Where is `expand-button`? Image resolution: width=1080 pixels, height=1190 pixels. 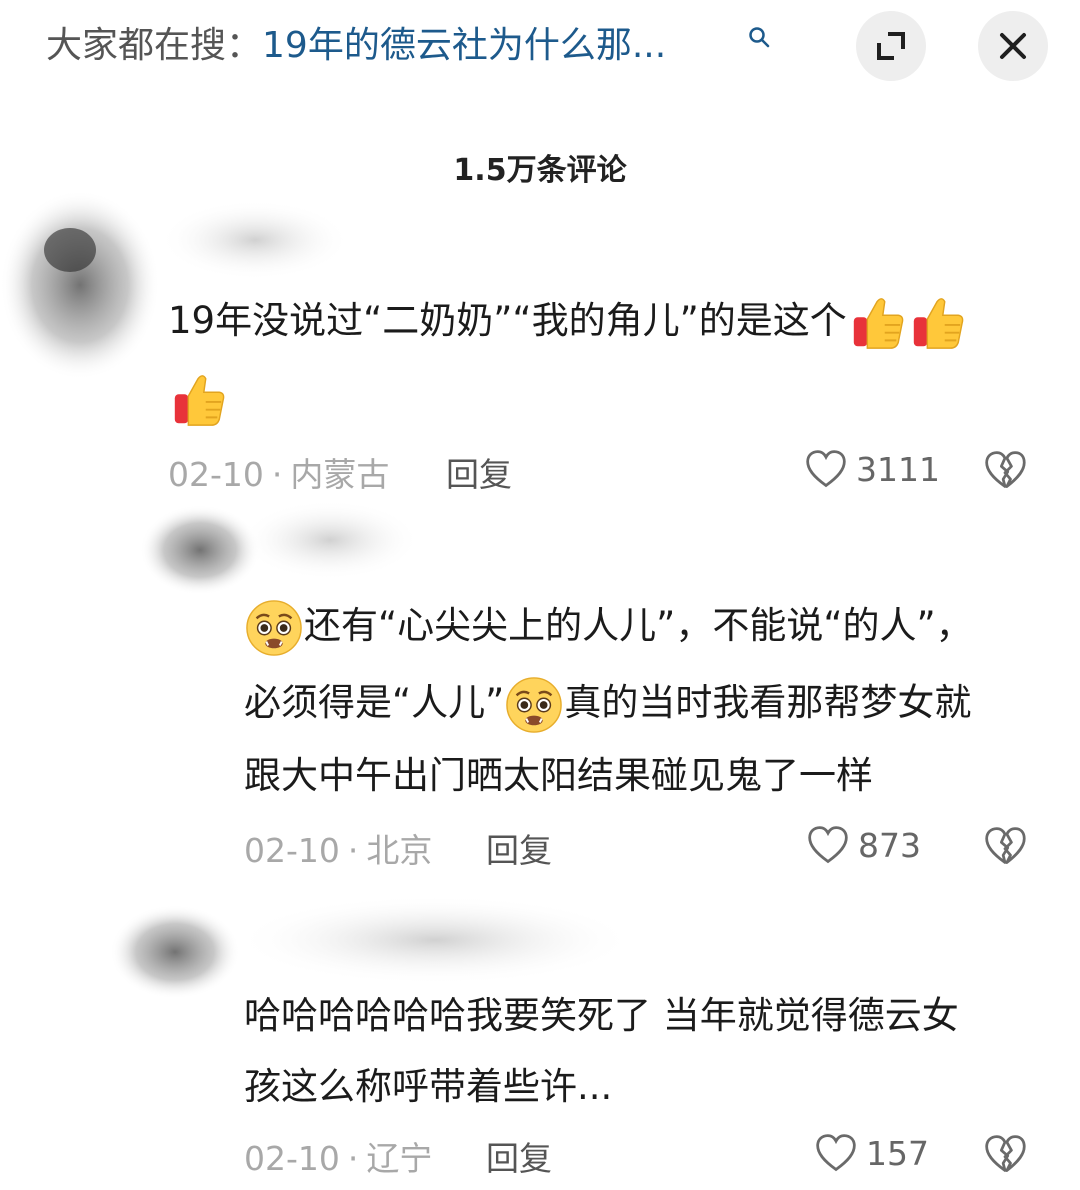 expand-button is located at coordinates (891, 46).